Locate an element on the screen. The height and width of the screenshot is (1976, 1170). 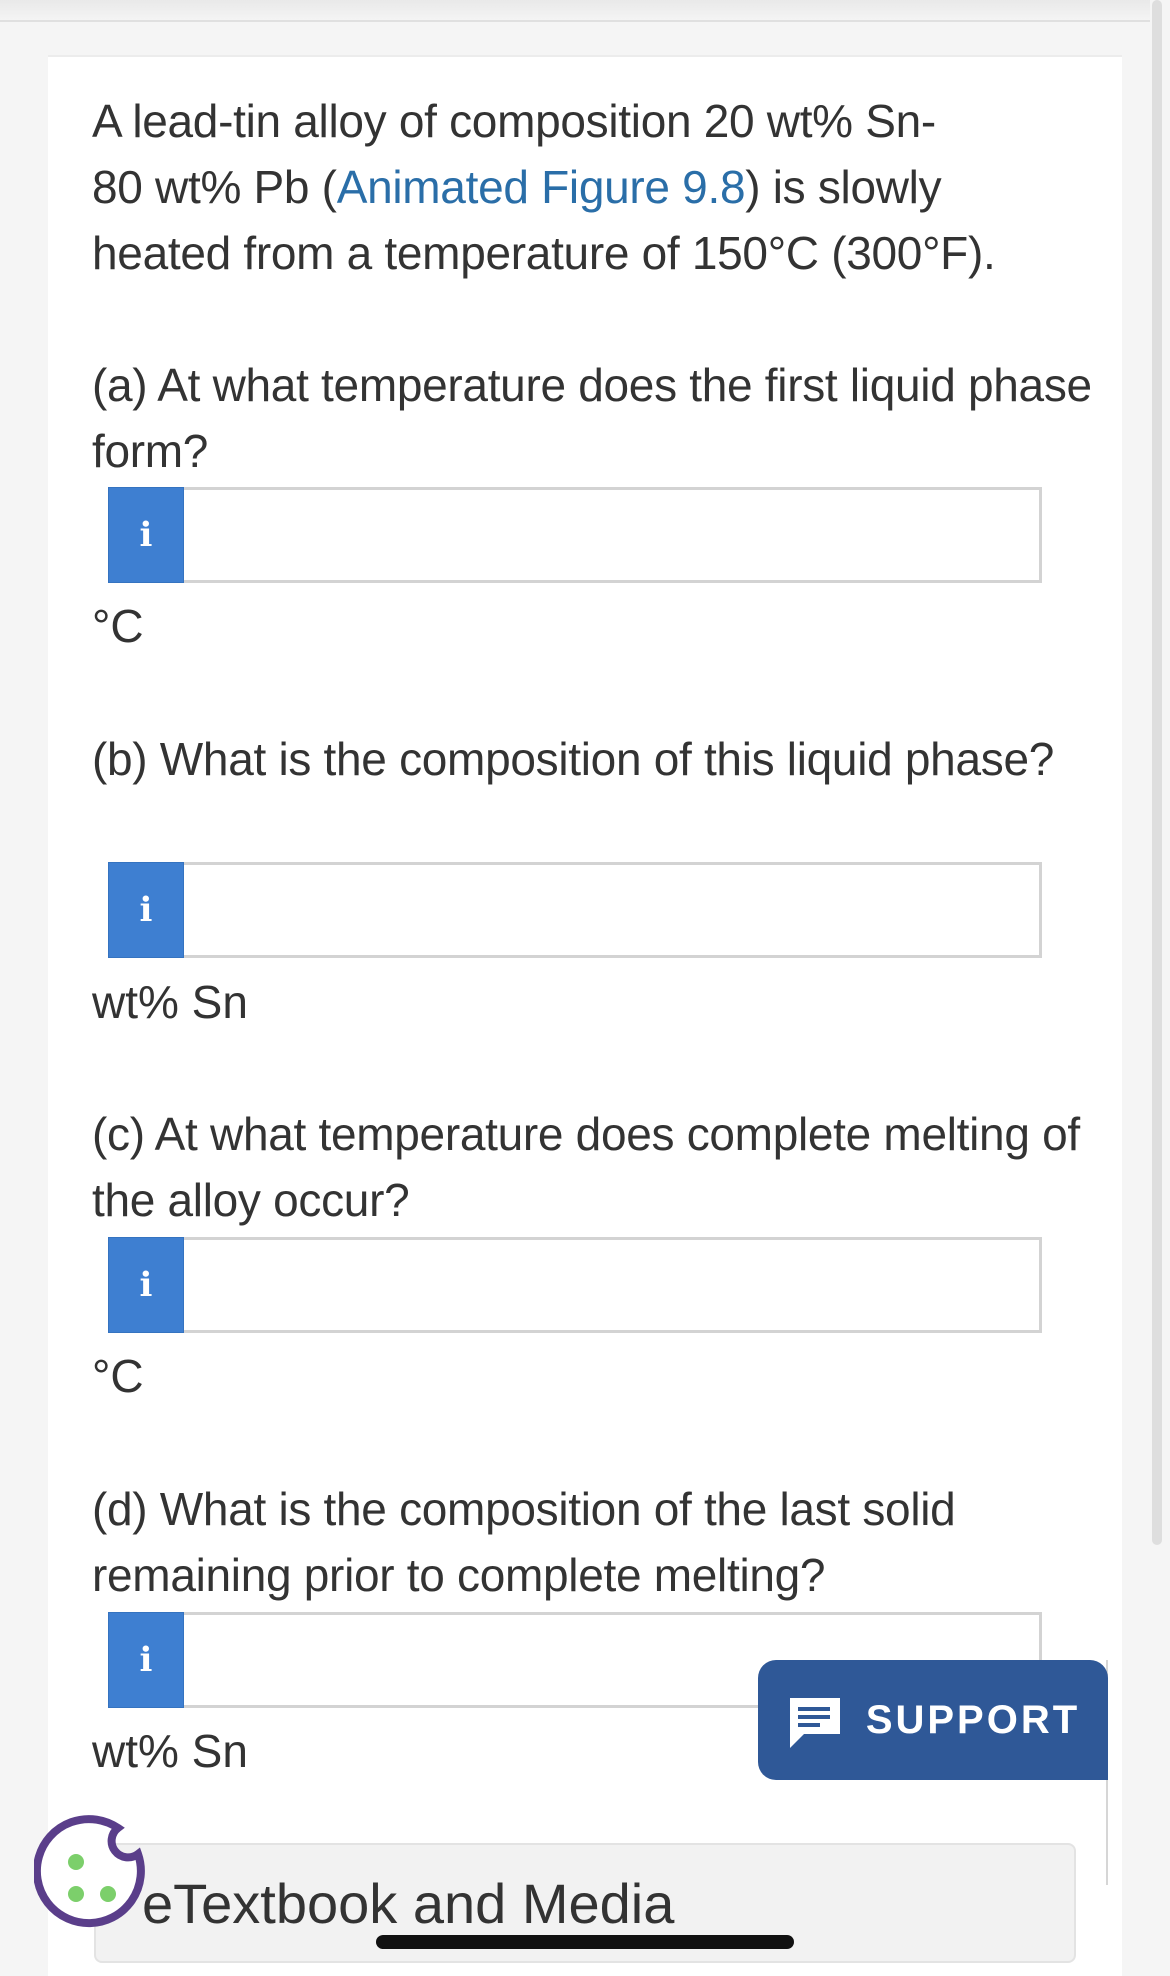
part-a-answer-row: i is located at coordinates (575, 535).